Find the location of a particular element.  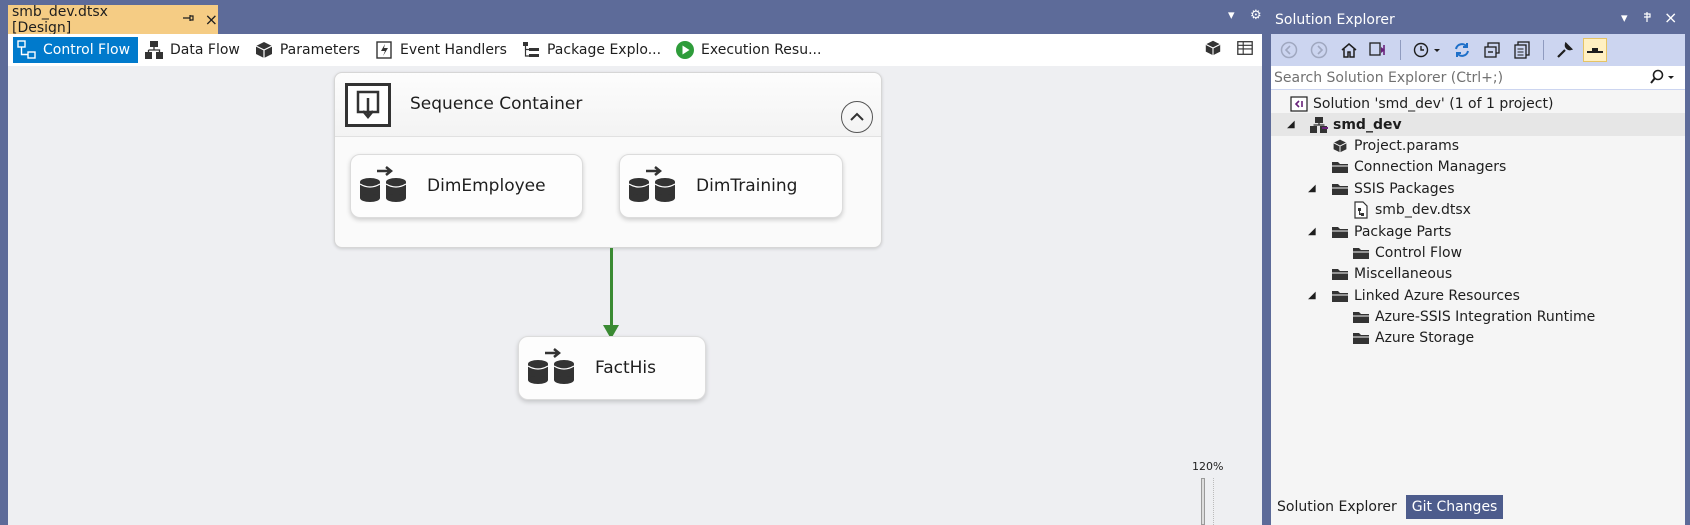

zoom-slider-ticks is located at coordinates (1214, 501).